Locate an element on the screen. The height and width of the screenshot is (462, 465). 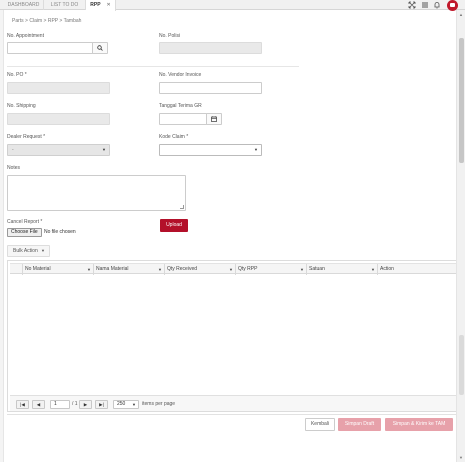
kode-claim-select: ▼ is located at coordinates (210, 150).